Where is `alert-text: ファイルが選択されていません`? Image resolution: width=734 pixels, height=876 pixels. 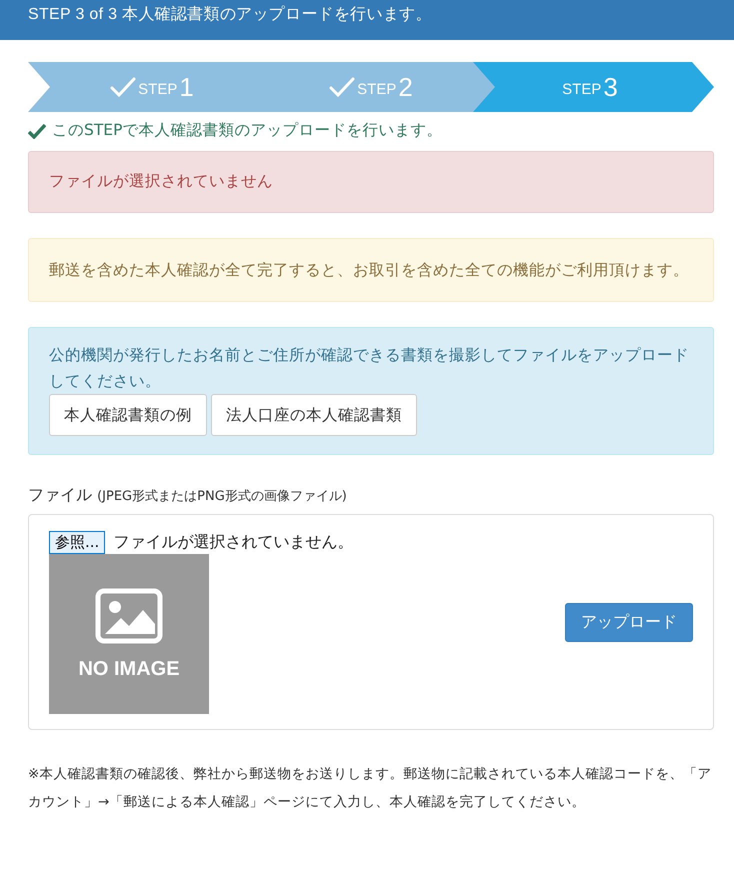
alert-text: ファイルが選択されていません is located at coordinates (161, 181).